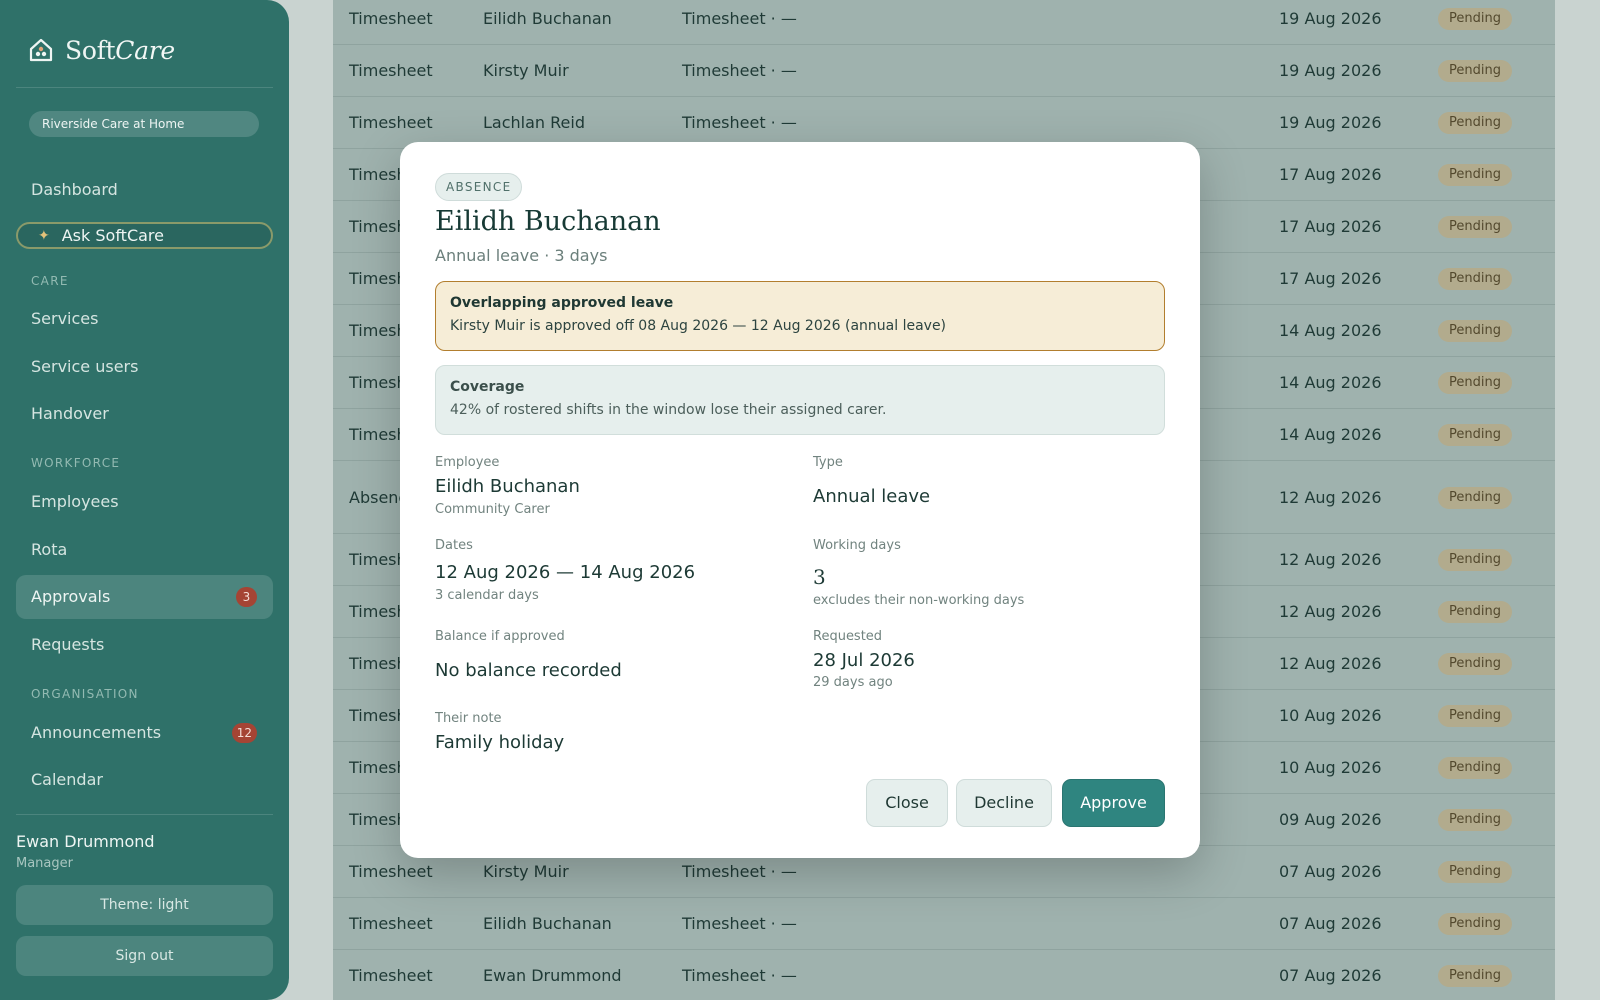 This screenshot has height=1000, width=1600. What do you see at coordinates (1113, 803) in the screenshot?
I see `approve-button: Approve` at bounding box center [1113, 803].